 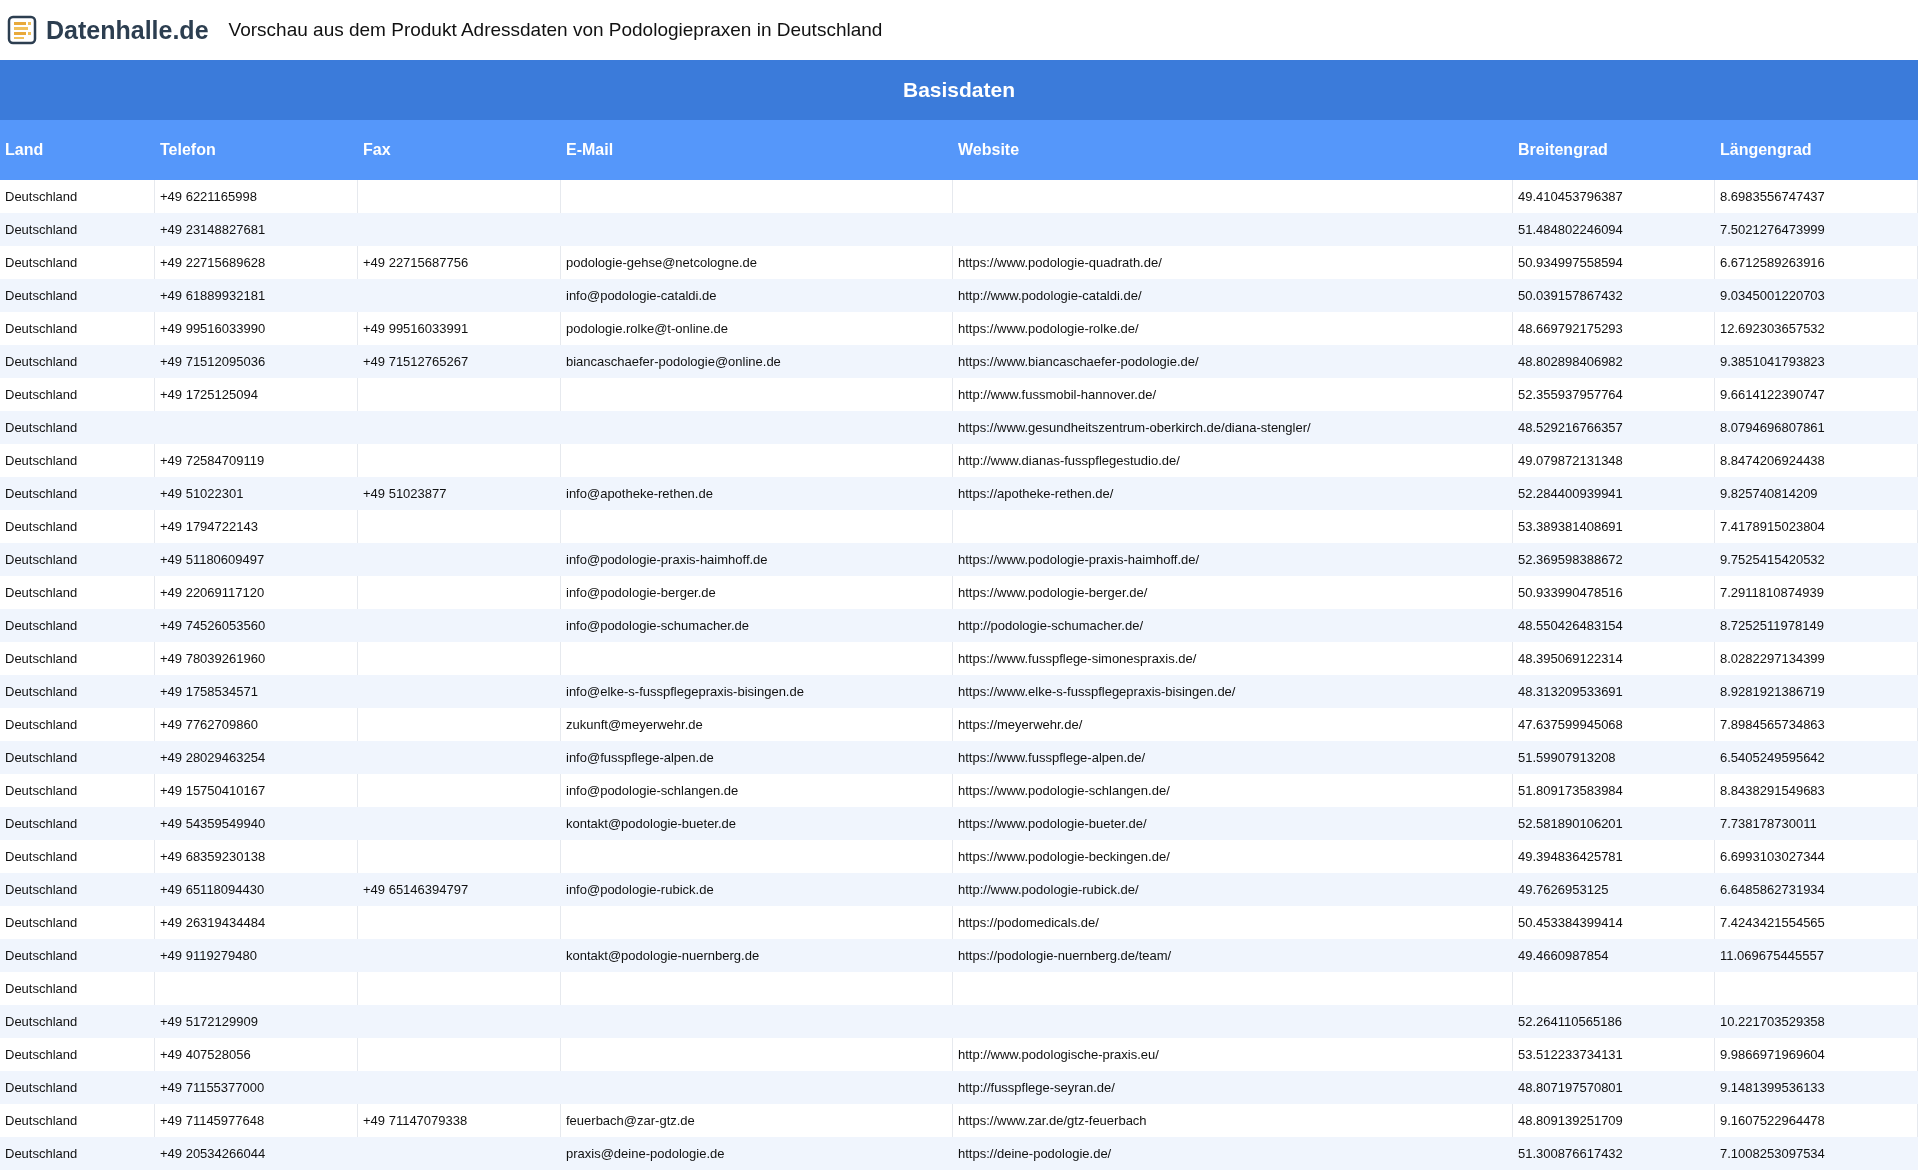 What do you see at coordinates (1036, 493) in the screenshot?
I see `table-cell: https://apotheke-rethen.de/` at bounding box center [1036, 493].